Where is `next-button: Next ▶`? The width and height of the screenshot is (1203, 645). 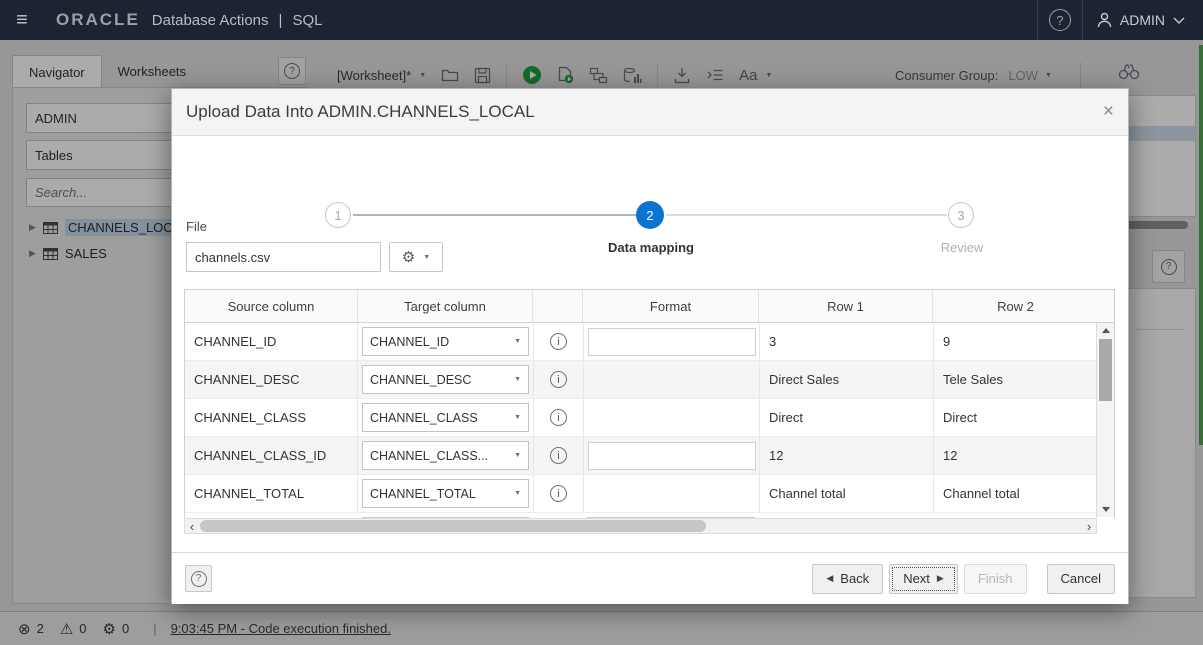
next-button: Next ▶ is located at coordinates (923, 578).